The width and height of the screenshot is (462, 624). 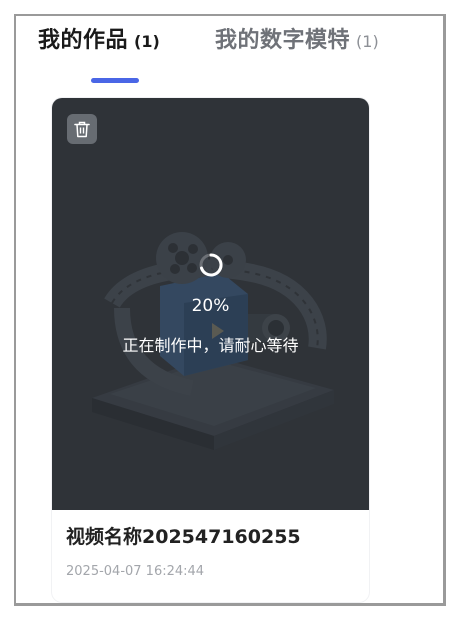 I want to click on tab-my-works-label: 我的作品, so click(x=83, y=40).